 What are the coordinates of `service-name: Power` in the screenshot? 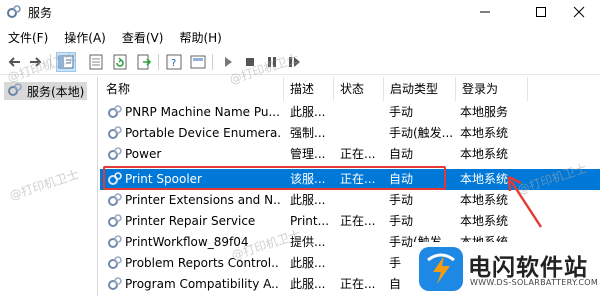 It's located at (143, 154).